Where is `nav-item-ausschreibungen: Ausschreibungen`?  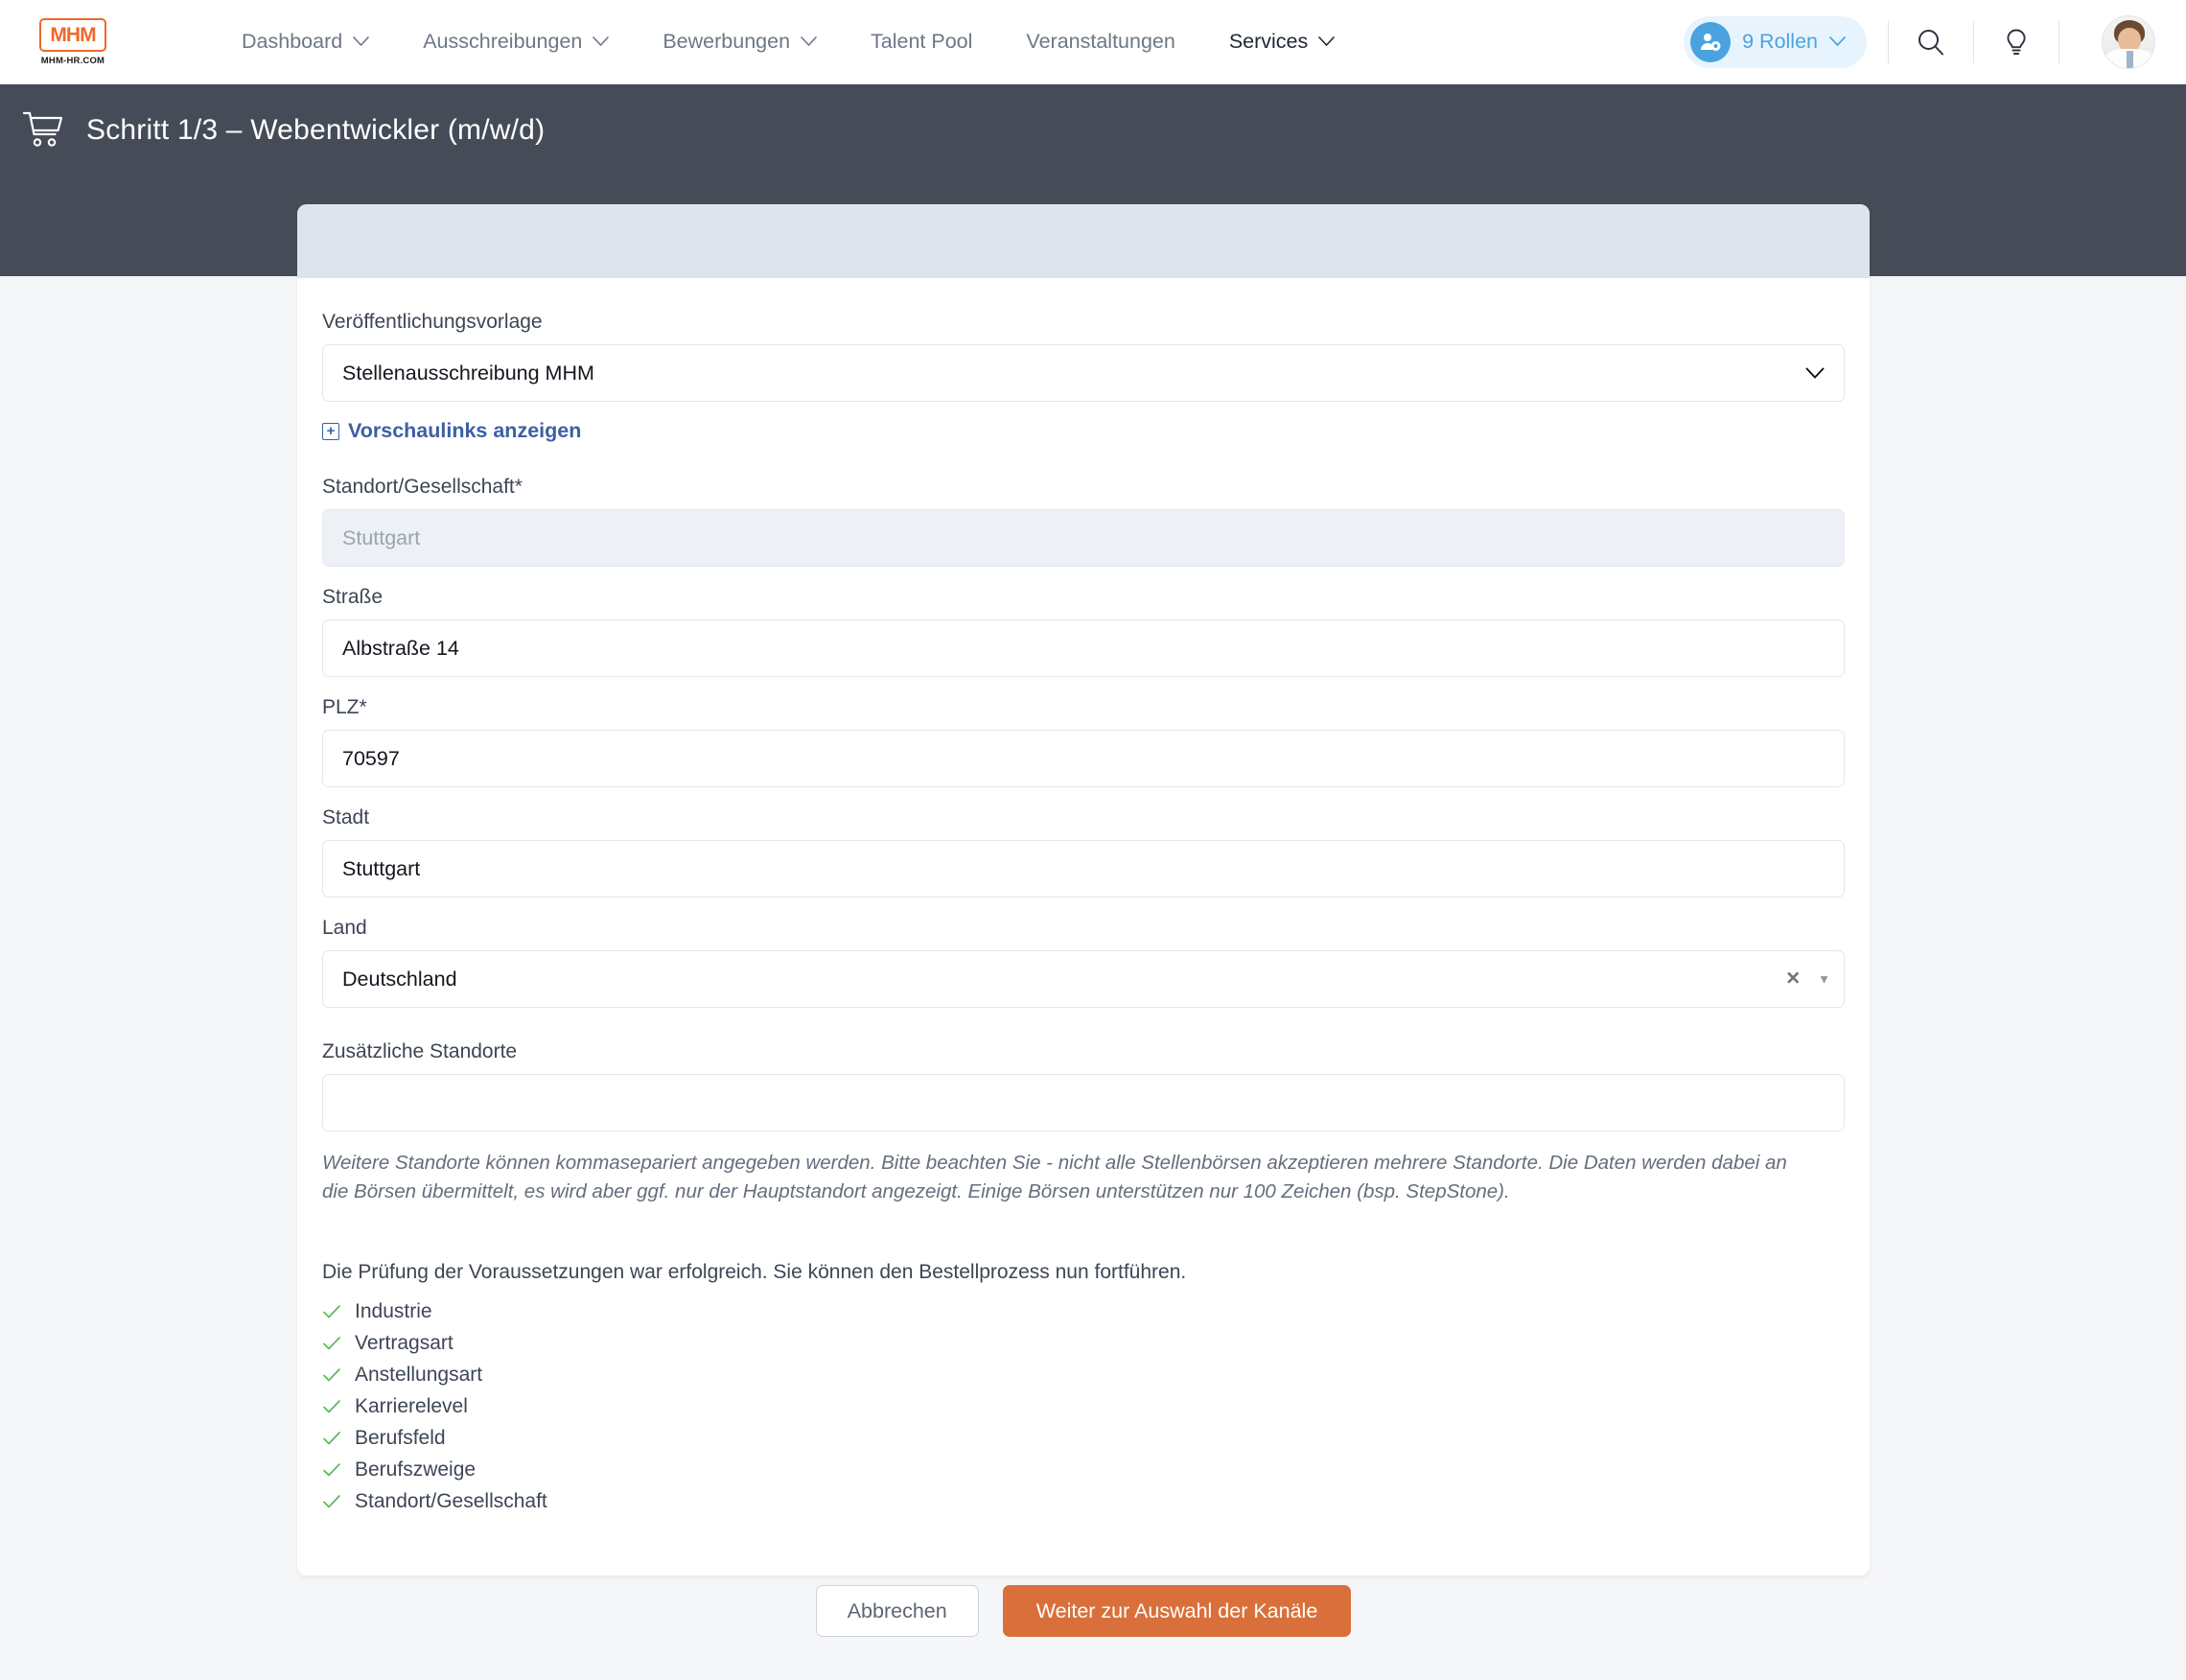
nav-item-ausschreibungen: Ausschreibungen is located at coordinates (516, 42).